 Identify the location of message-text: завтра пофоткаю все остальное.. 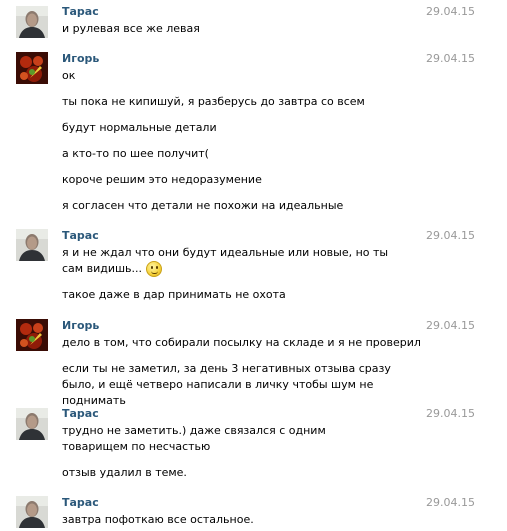
(158, 519).